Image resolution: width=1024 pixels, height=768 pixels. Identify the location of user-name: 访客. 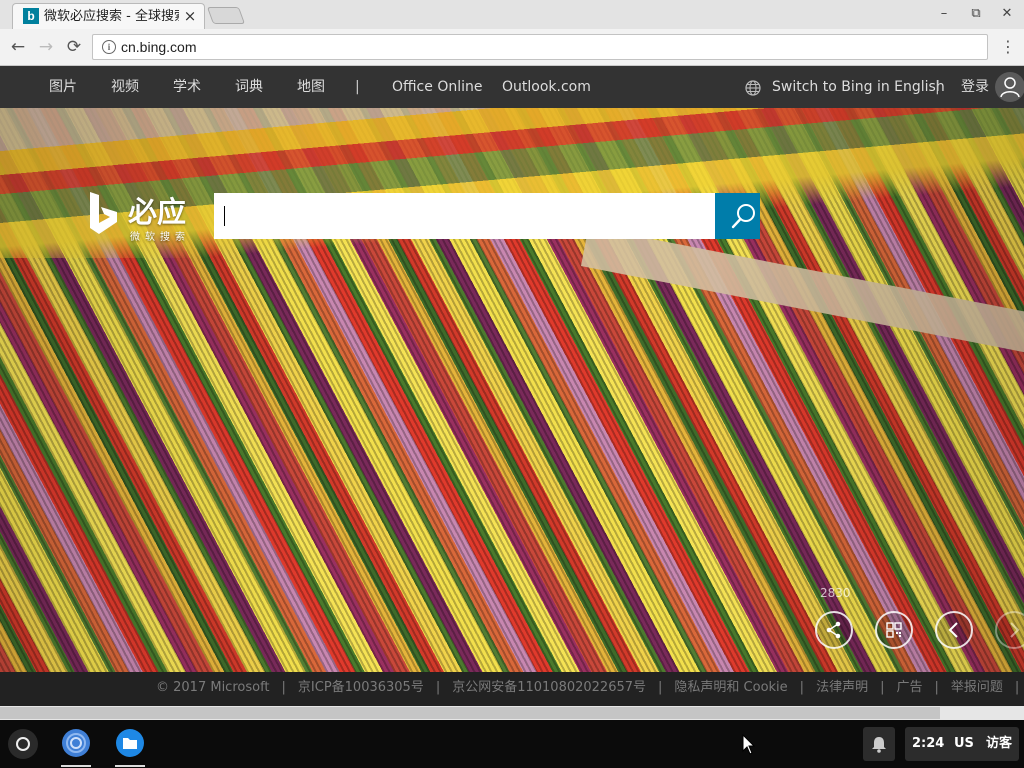
(999, 743).